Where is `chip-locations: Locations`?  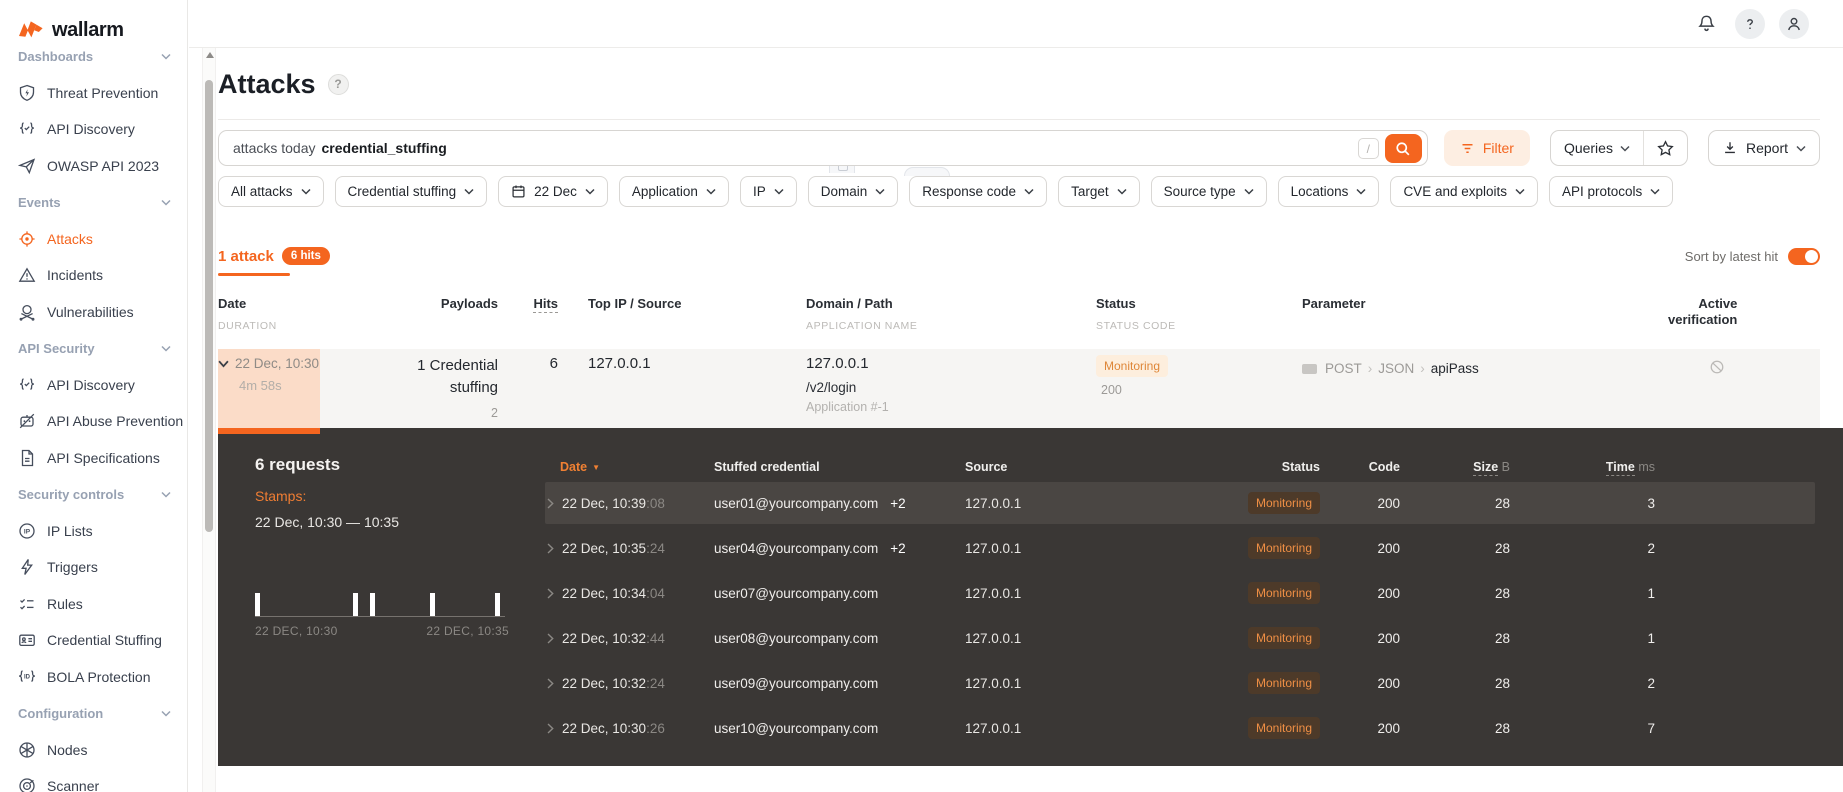
chip-locations: Locations is located at coordinates (1328, 191).